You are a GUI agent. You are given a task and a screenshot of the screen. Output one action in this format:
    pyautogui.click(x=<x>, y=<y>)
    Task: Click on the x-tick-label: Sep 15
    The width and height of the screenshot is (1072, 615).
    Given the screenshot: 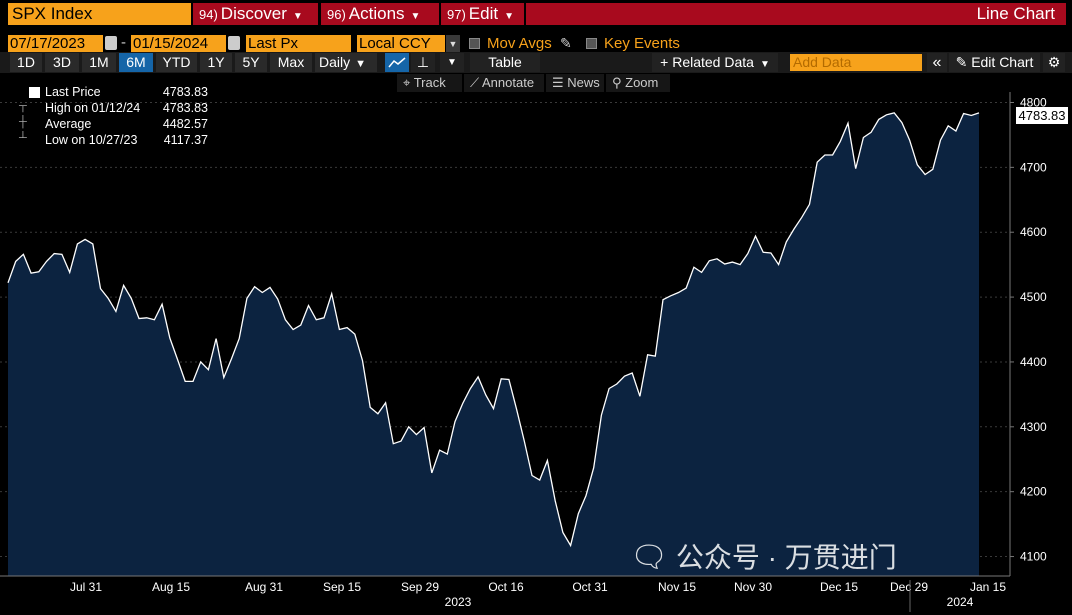 What is the action you would take?
    pyautogui.click(x=342, y=587)
    